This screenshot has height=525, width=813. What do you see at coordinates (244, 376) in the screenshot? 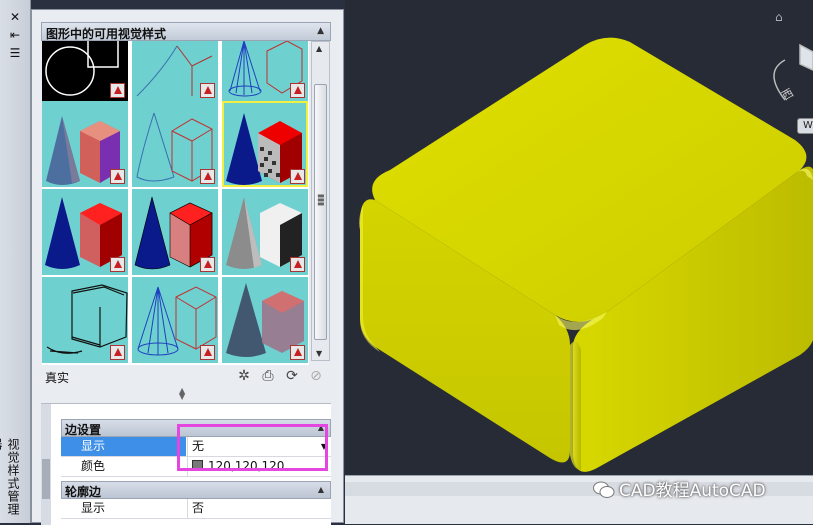
I see `create-style-icon: ✲` at bounding box center [244, 376].